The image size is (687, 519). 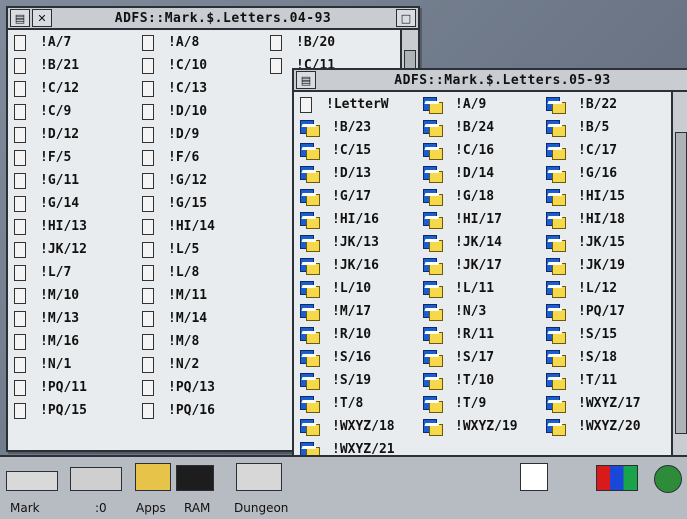 What do you see at coordinates (484, 357) in the screenshot?
I see `file-item: !S/17` at bounding box center [484, 357].